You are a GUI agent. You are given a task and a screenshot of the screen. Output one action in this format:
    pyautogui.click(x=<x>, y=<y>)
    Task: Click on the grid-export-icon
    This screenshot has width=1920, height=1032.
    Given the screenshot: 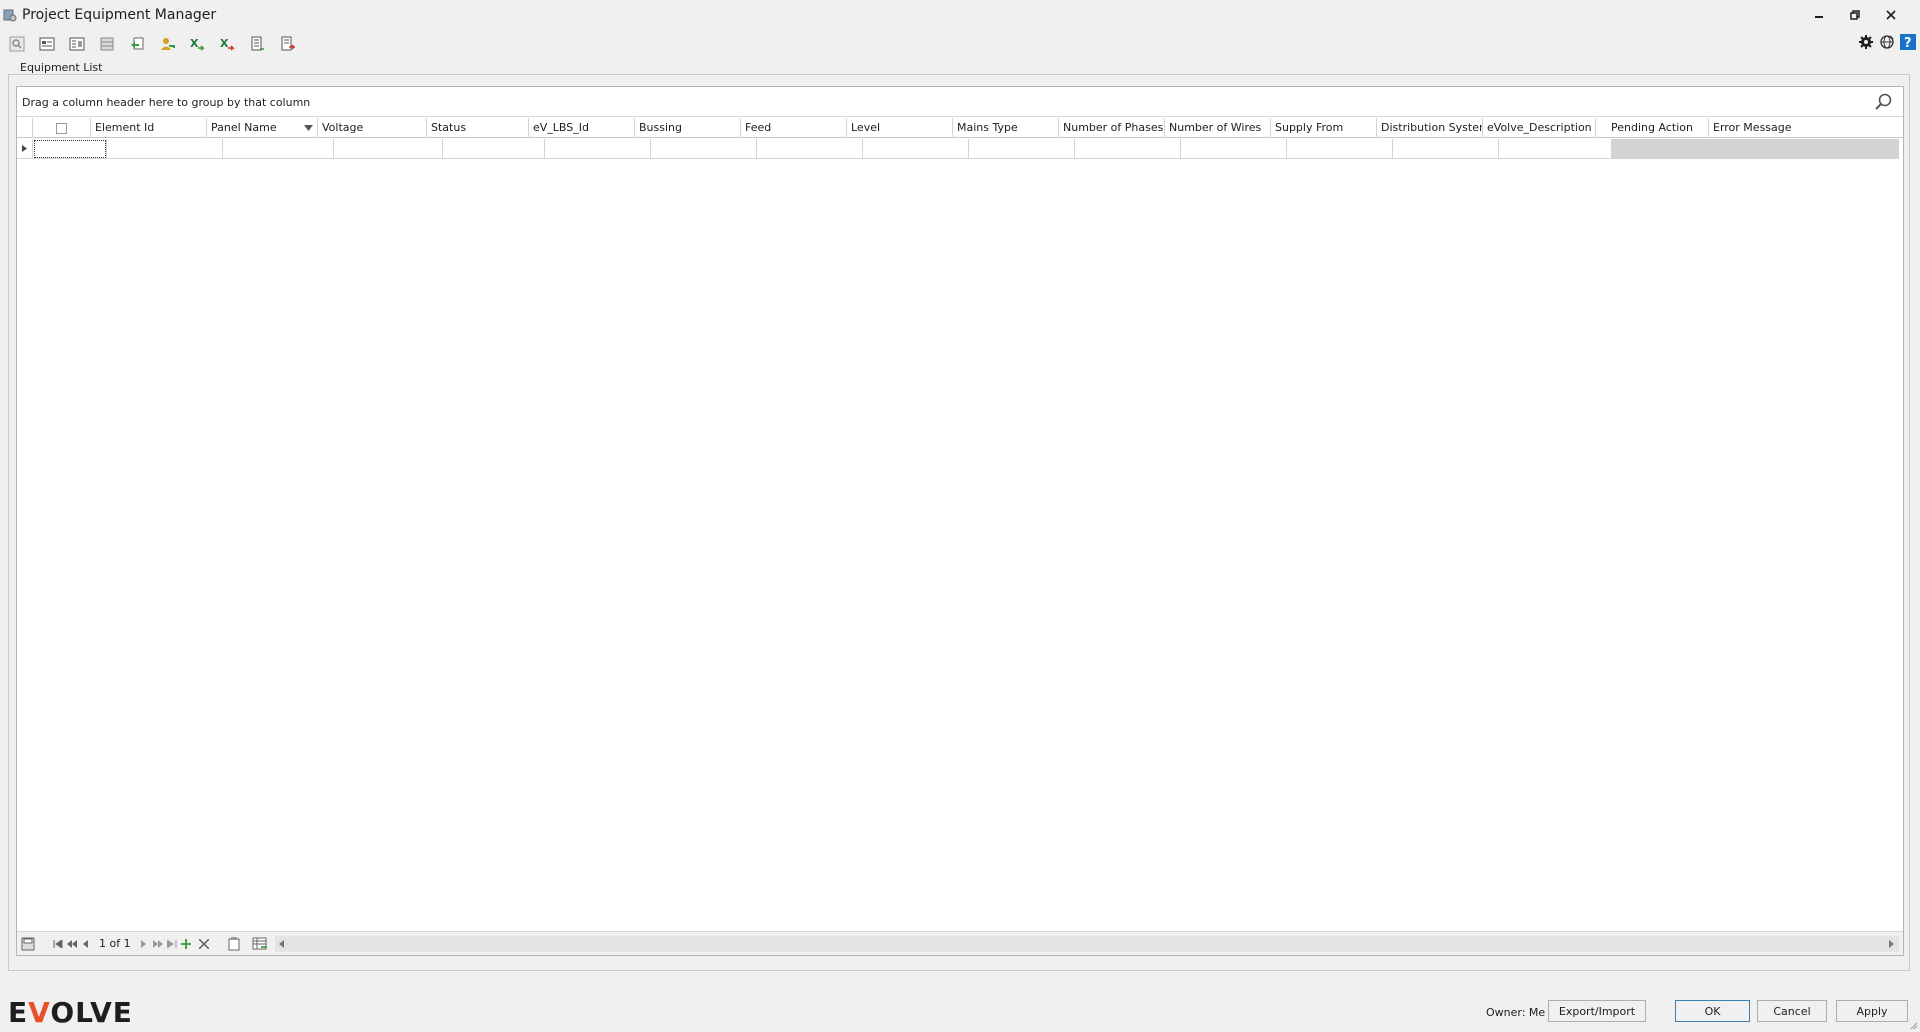 What is the action you would take?
    pyautogui.click(x=259, y=943)
    